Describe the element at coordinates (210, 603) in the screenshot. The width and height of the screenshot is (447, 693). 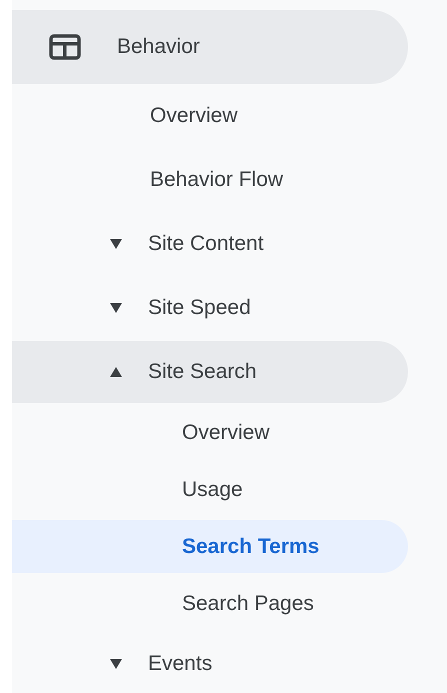
I see `sidebar-item: Search Pages` at that location.